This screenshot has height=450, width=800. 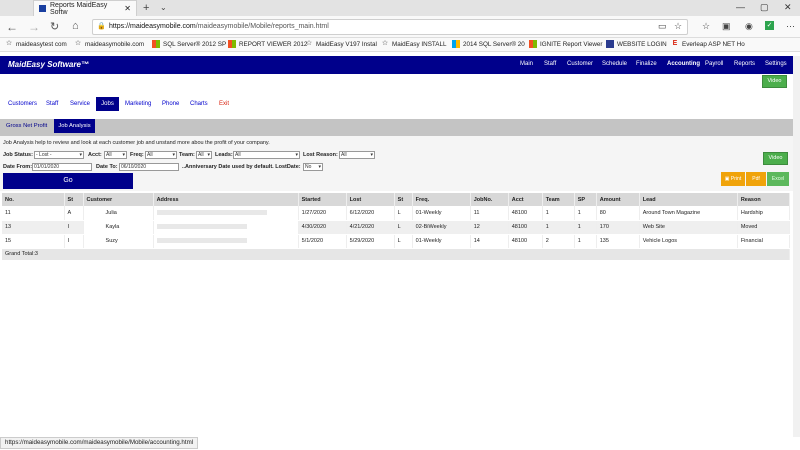 What do you see at coordinates (138, 104) in the screenshot?
I see `subnav-marketing: Marketing` at bounding box center [138, 104].